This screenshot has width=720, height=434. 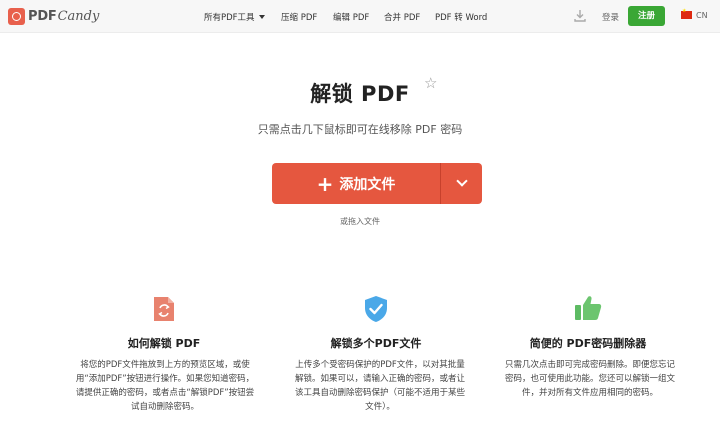 I want to click on nav-pdf-to-word: PDF 转 Word, so click(x=461, y=17).